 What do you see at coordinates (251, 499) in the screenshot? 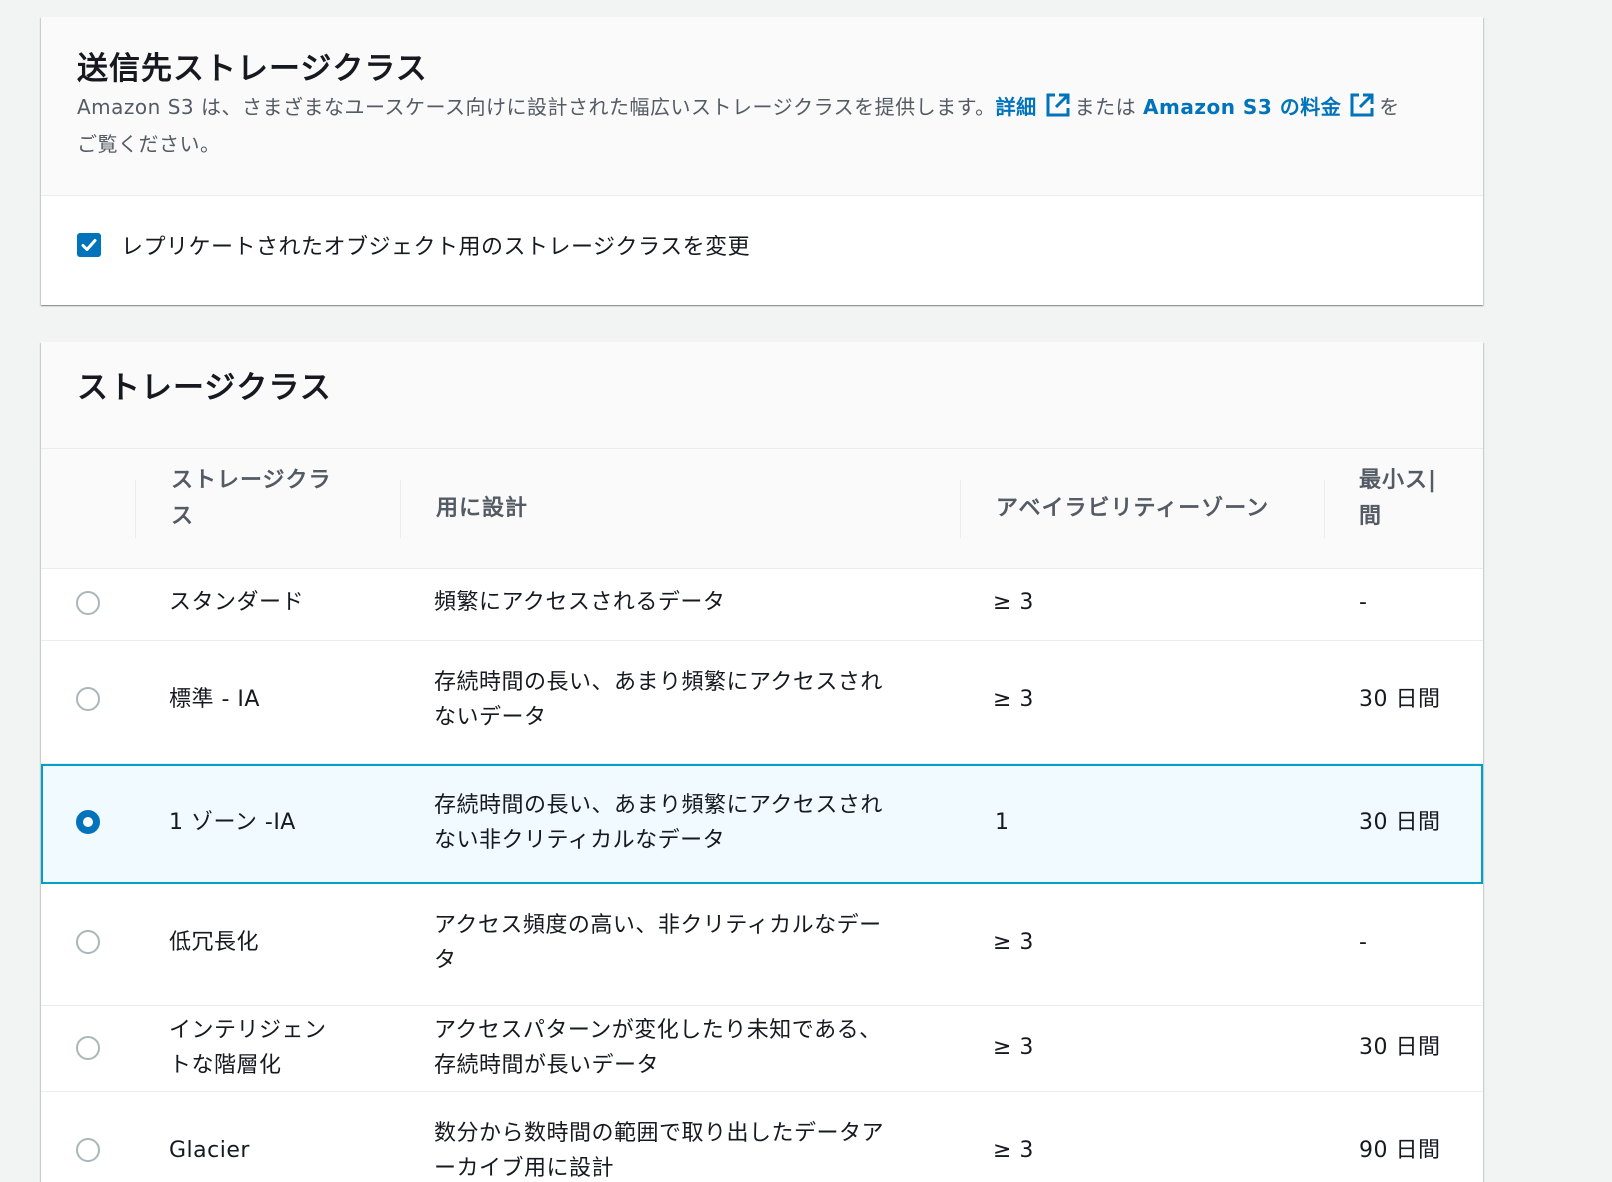
I see `column-header-storage-class: ストレージクラ ス` at bounding box center [251, 499].